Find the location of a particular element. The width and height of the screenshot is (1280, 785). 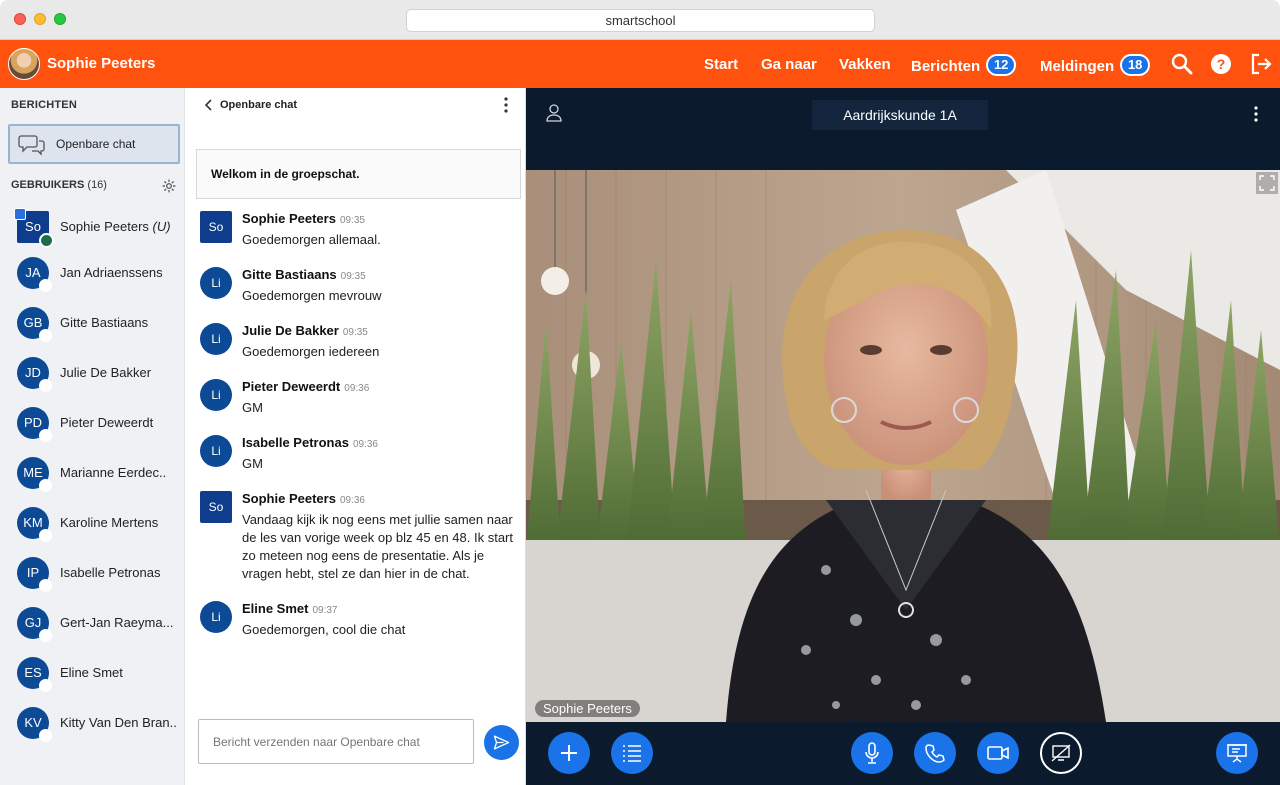

berichten-count-badge: 12 is located at coordinates (1001, 65).